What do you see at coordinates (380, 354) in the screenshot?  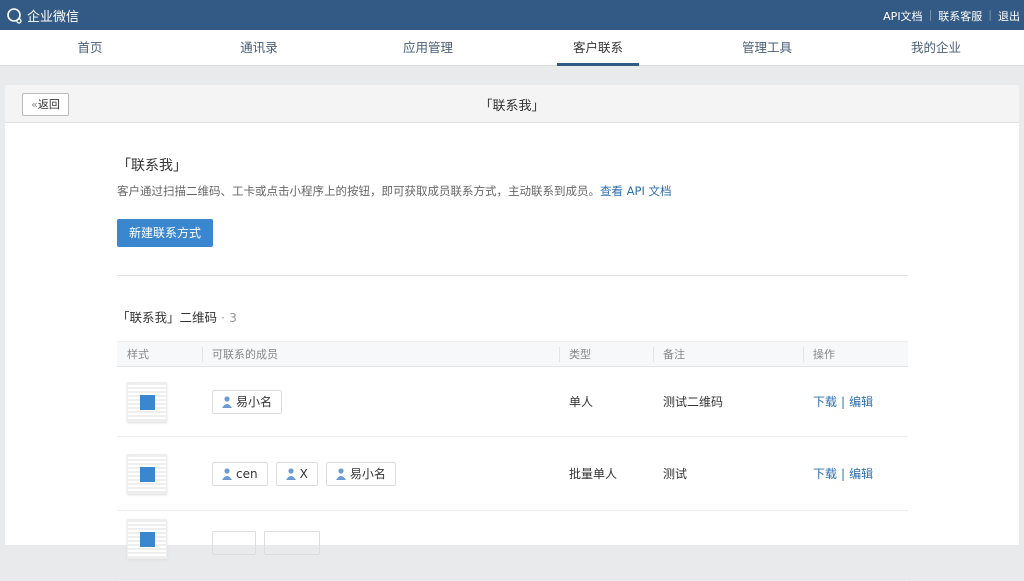 I see `column-header-members: 可联系的成员` at bounding box center [380, 354].